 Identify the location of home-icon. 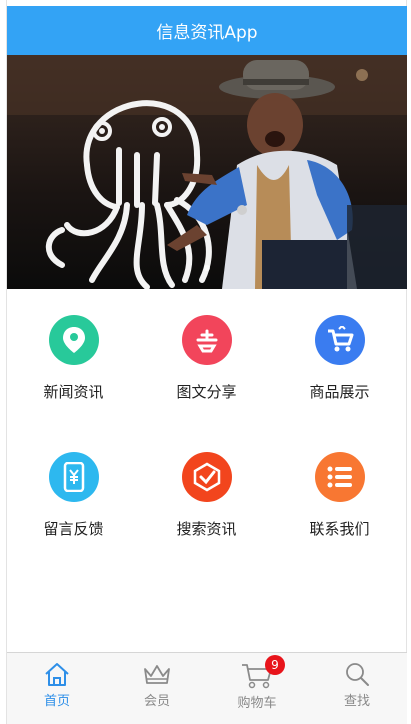
(57, 674).